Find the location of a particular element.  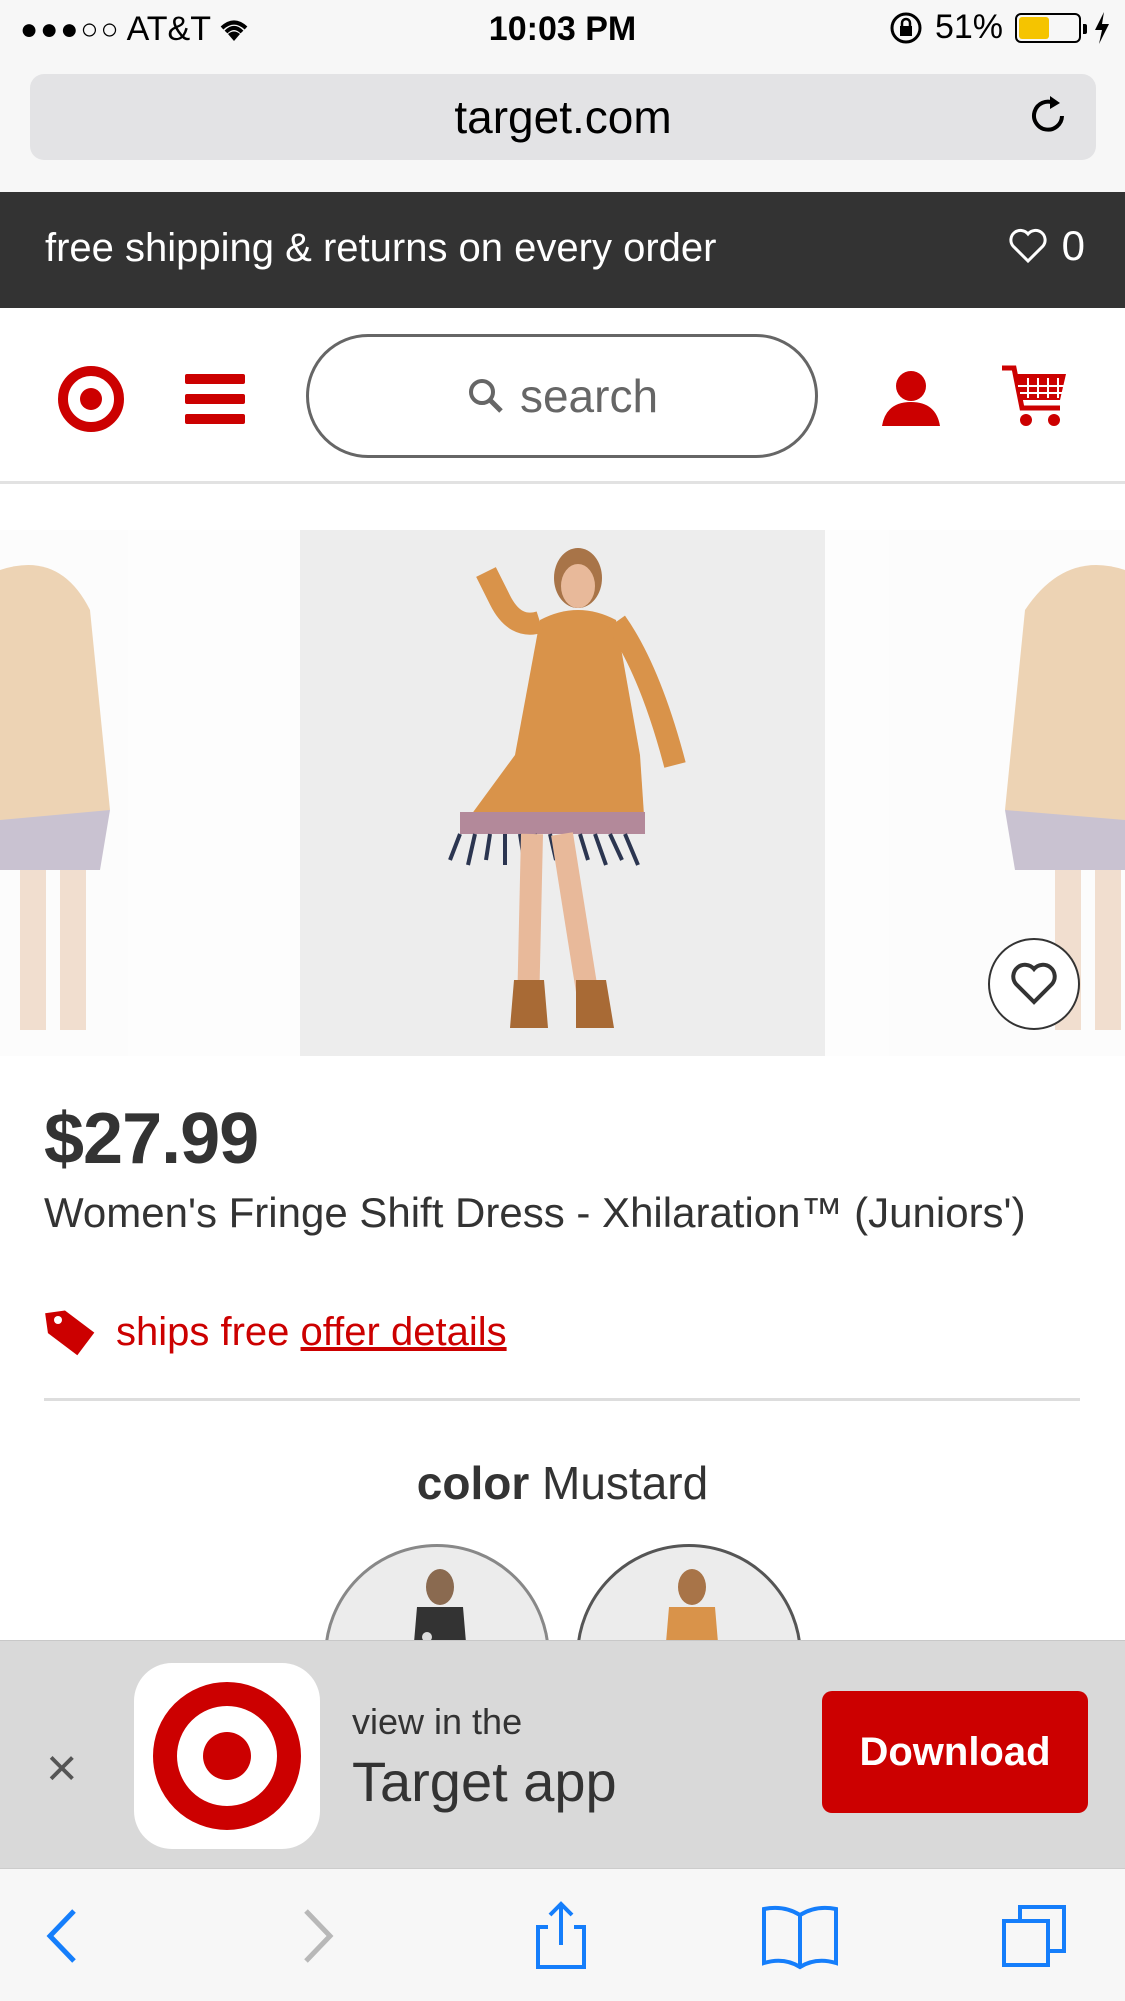

search-input: search is located at coordinates (562, 396).